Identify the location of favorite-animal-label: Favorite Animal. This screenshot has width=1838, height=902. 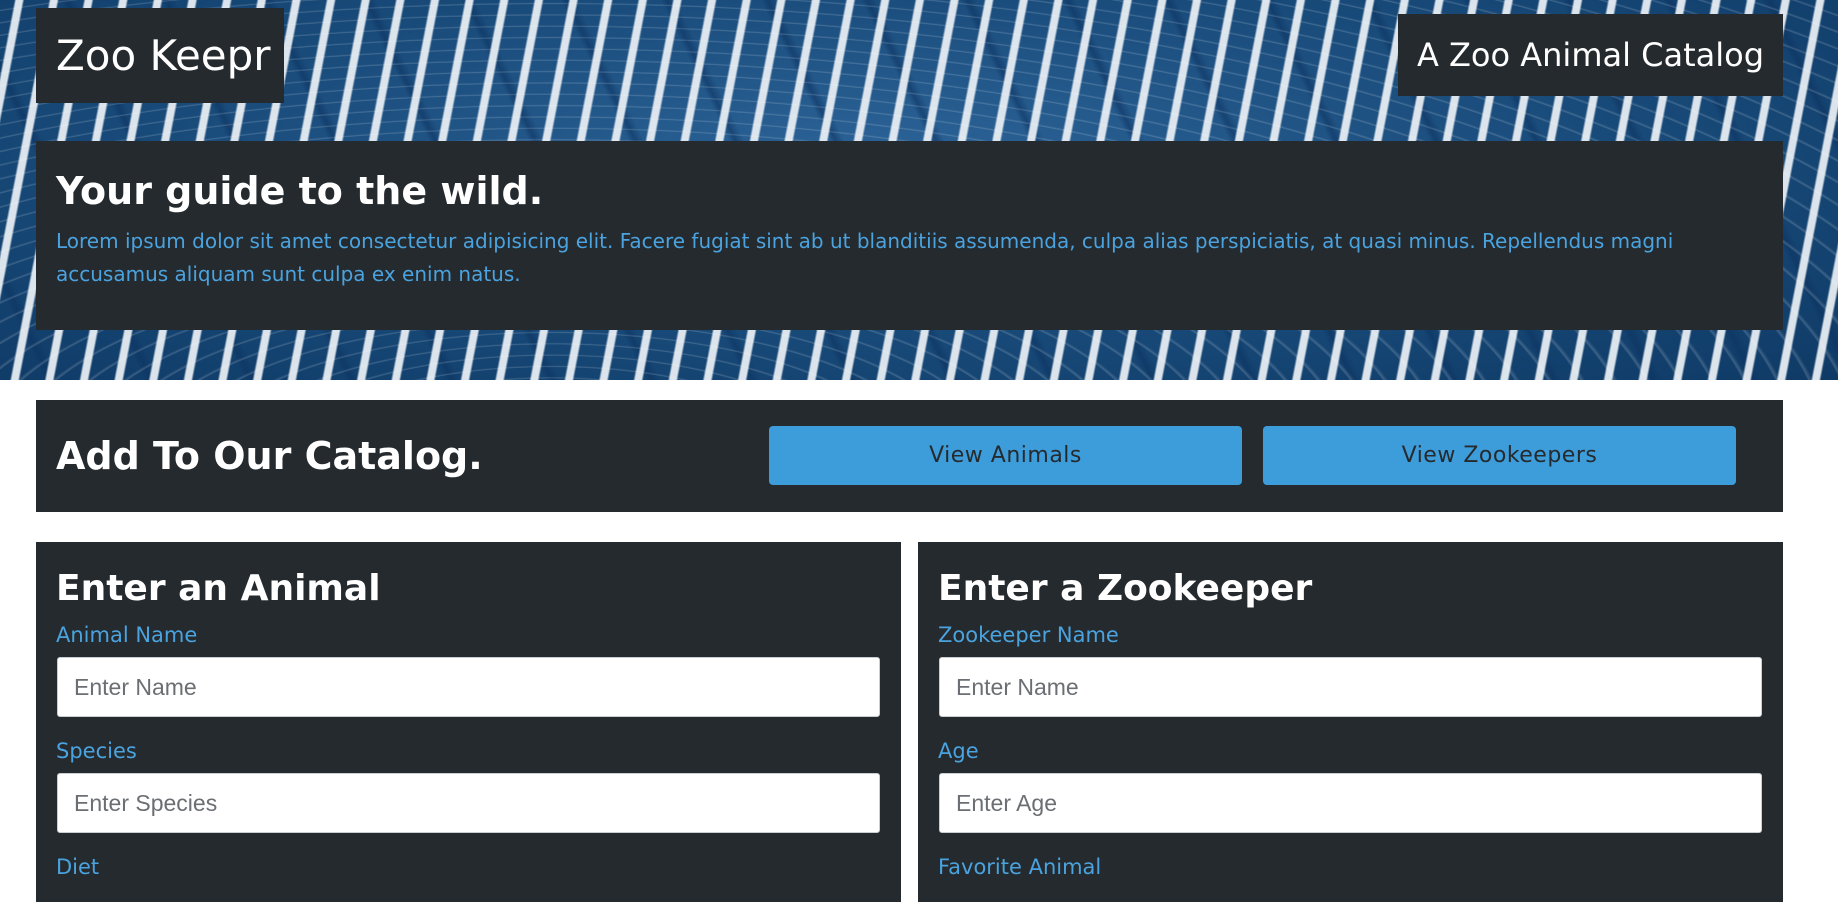
(1020, 867).